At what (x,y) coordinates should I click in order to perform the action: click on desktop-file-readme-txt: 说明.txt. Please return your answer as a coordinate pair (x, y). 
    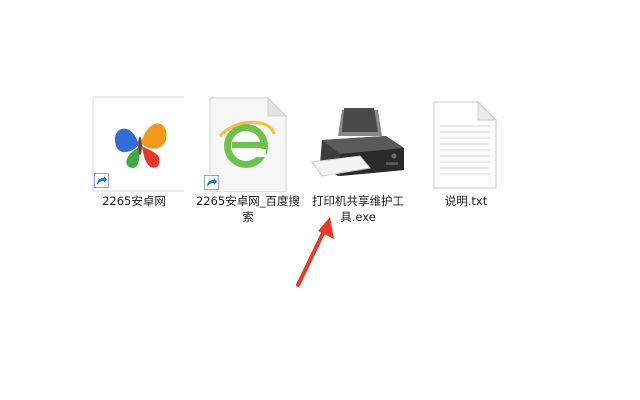
    Looking at the image, I should click on (466, 166).